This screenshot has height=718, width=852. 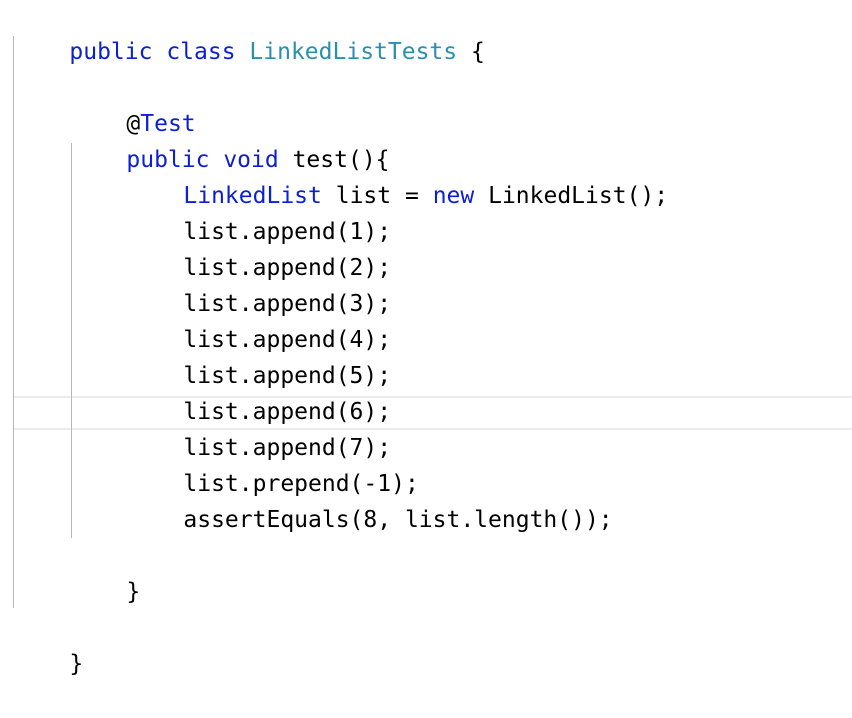 I want to click on class-close-brace: }, so click(x=76, y=664).